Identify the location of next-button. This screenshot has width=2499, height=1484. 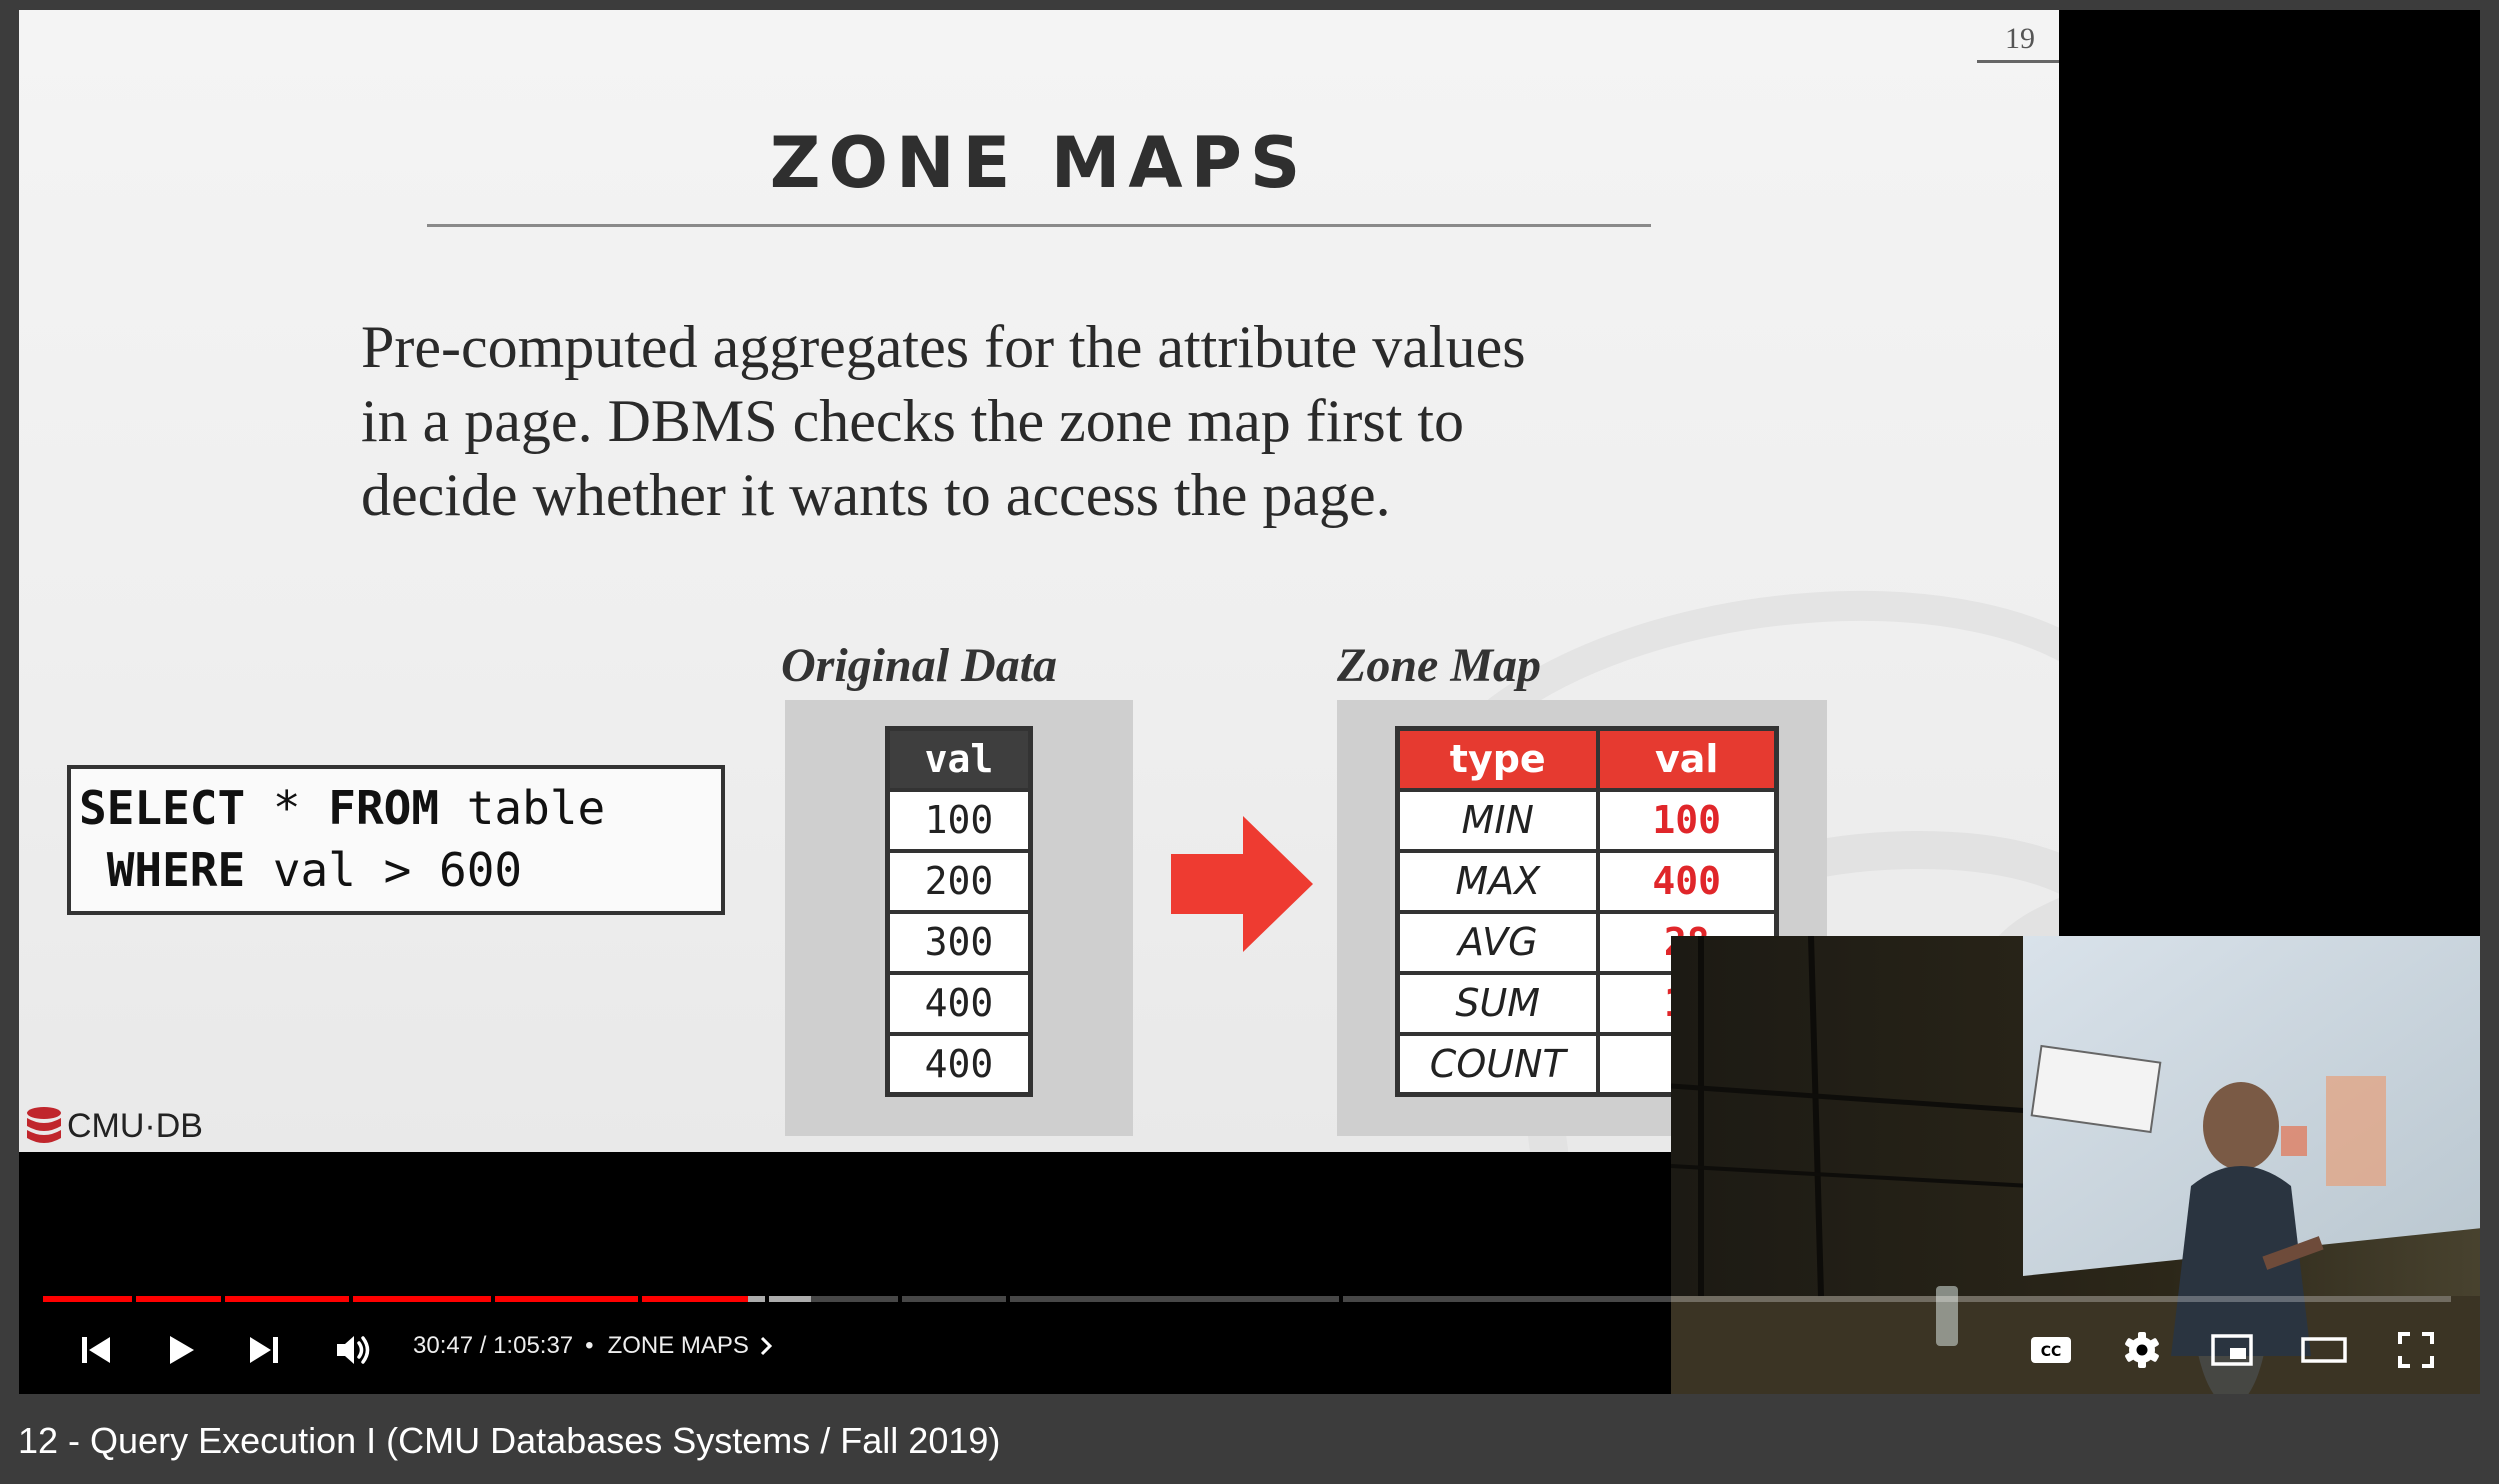
(264, 1350).